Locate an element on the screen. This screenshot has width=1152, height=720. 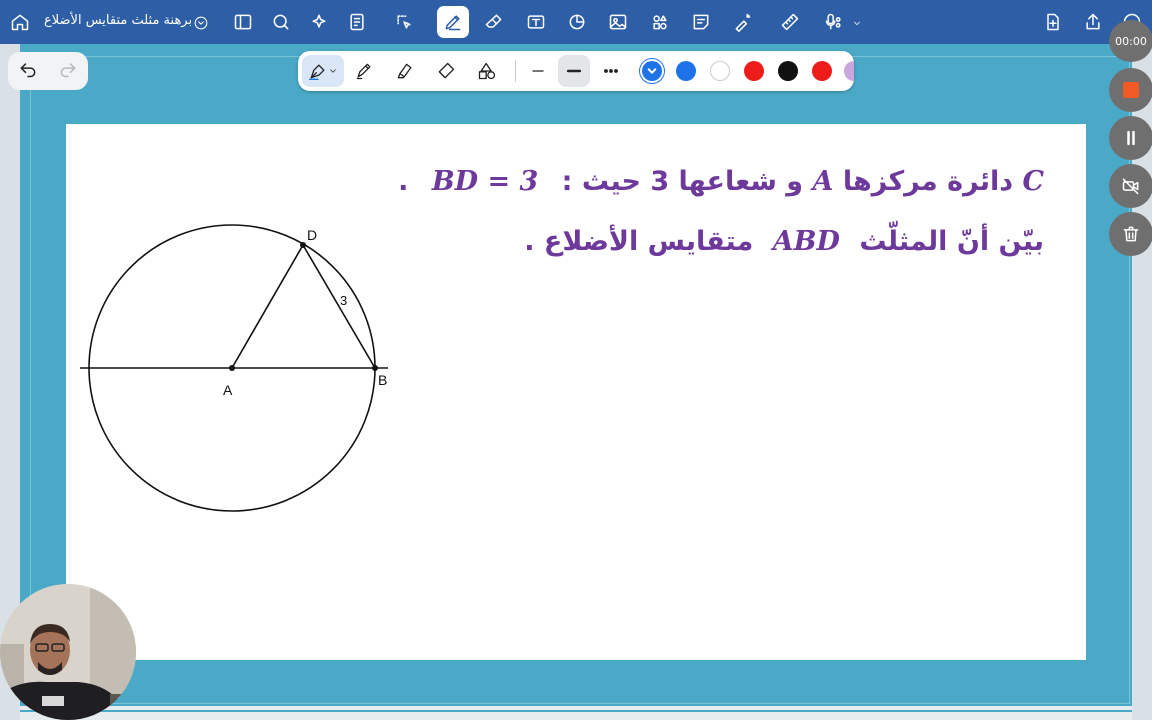
stroke-dotted-icon is located at coordinates (611, 71).